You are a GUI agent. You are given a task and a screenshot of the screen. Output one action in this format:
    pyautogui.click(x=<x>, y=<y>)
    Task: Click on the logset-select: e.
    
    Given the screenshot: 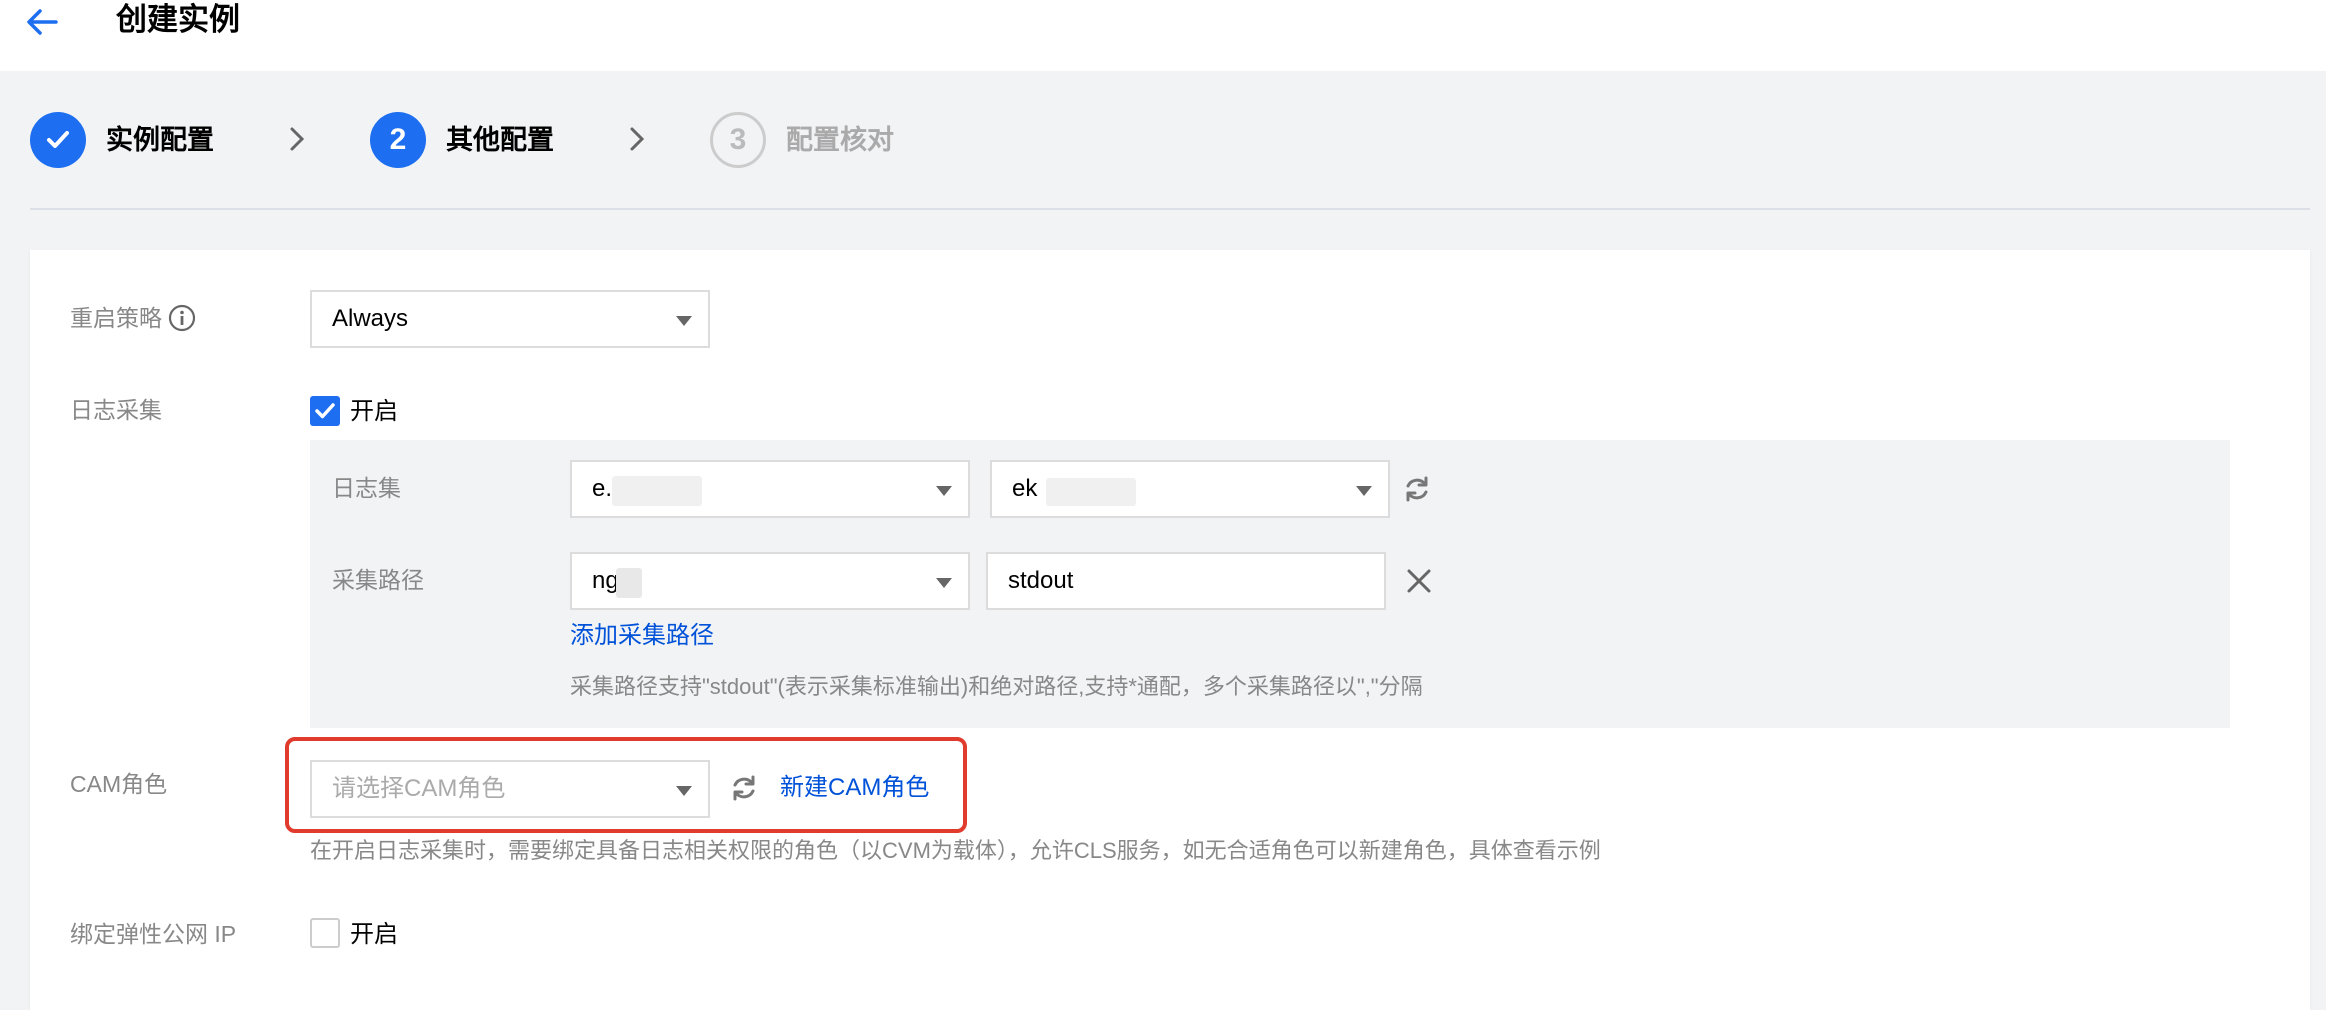 What is the action you would take?
    pyautogui.click(x=770, y=489)
    